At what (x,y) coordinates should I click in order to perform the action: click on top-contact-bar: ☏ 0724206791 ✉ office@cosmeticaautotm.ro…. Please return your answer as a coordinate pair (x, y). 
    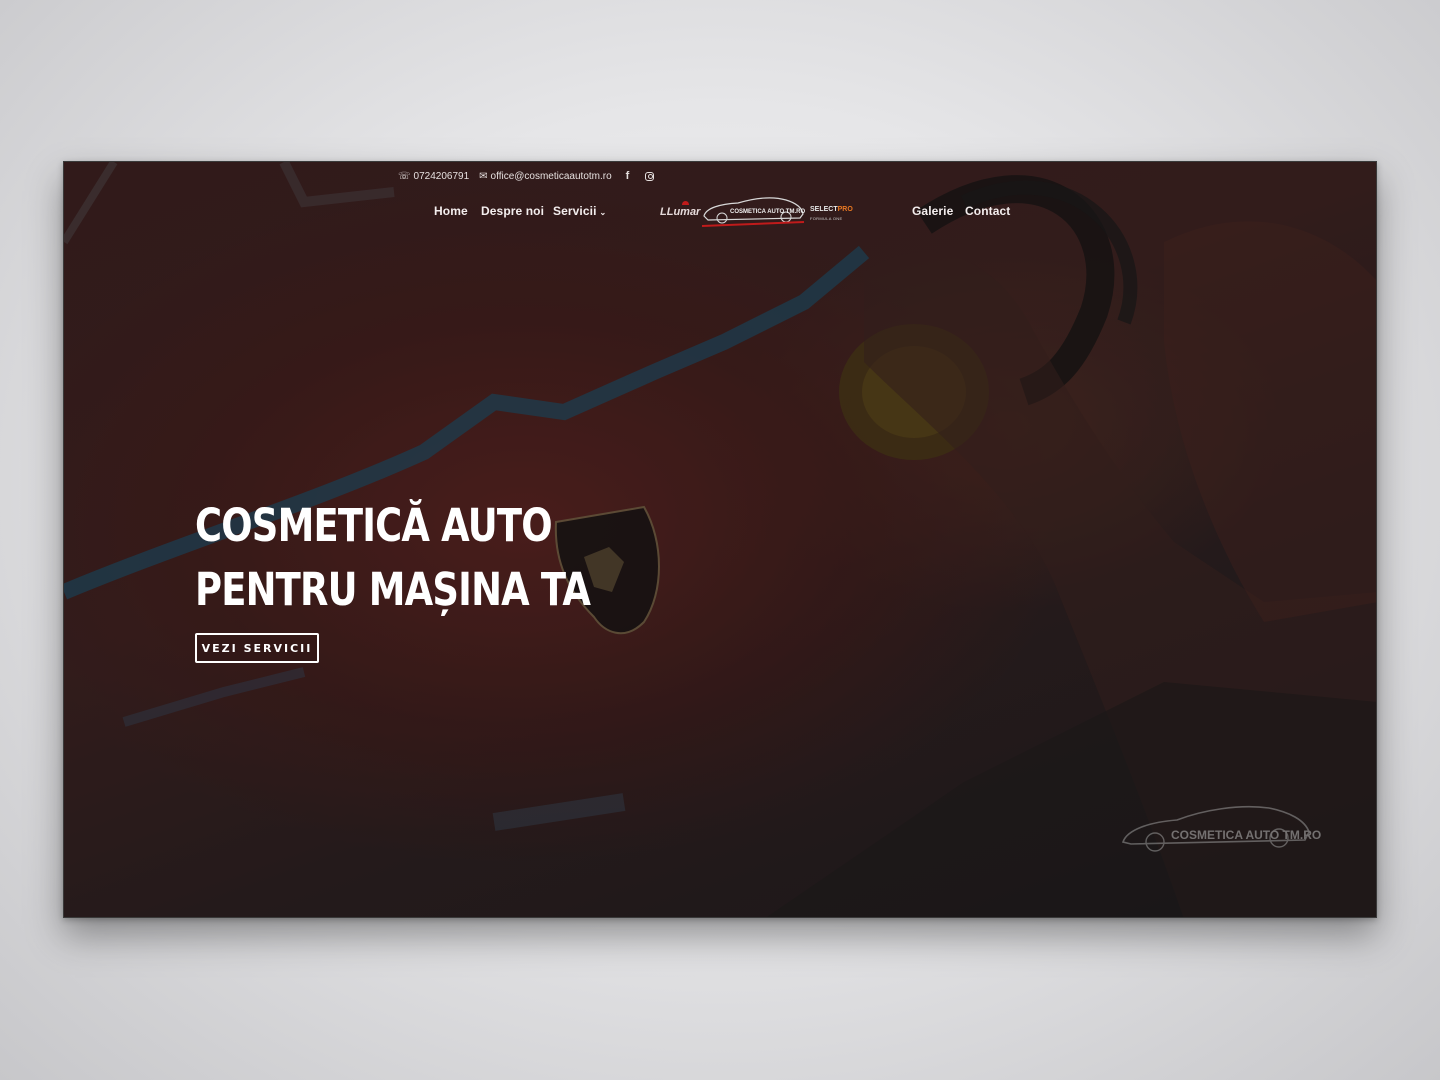
    Looking at the image, I should click on (526, 176).